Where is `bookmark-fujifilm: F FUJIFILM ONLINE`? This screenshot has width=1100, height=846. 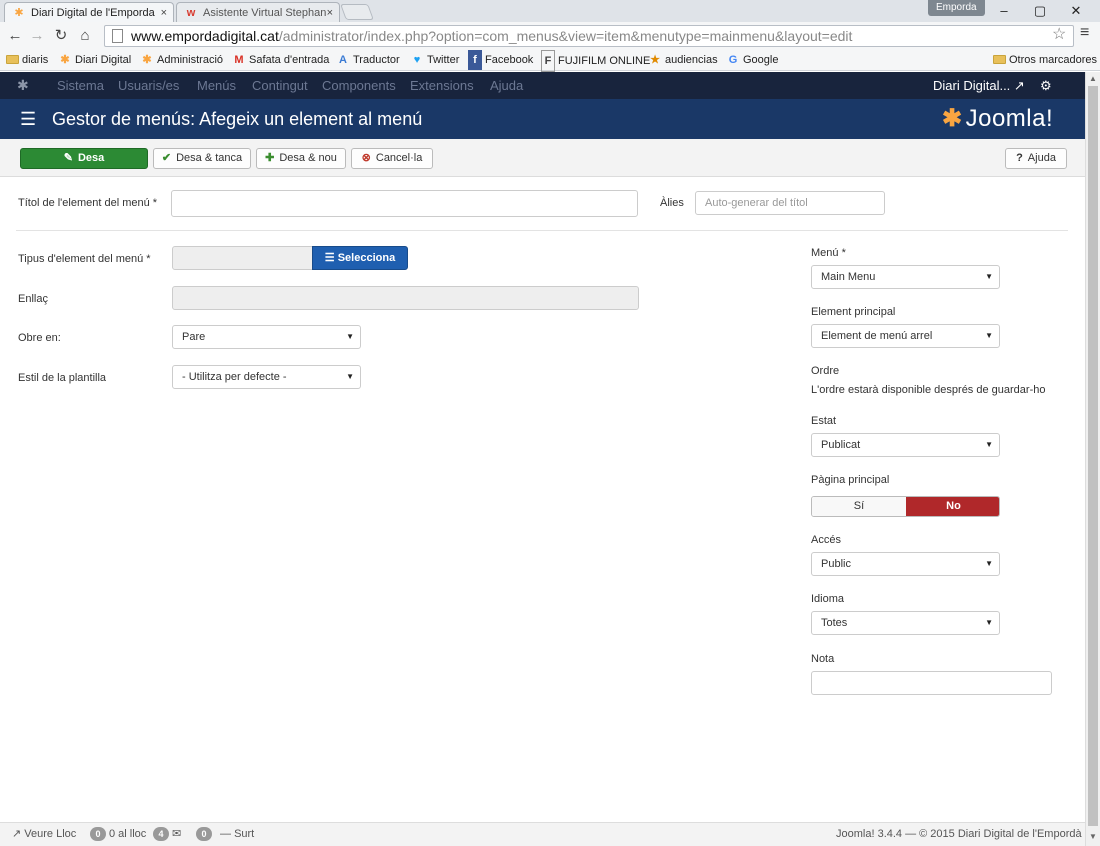 bookmark-fujifilm: F FUJIFILM ONLINE is located at coordinates (595, 61).